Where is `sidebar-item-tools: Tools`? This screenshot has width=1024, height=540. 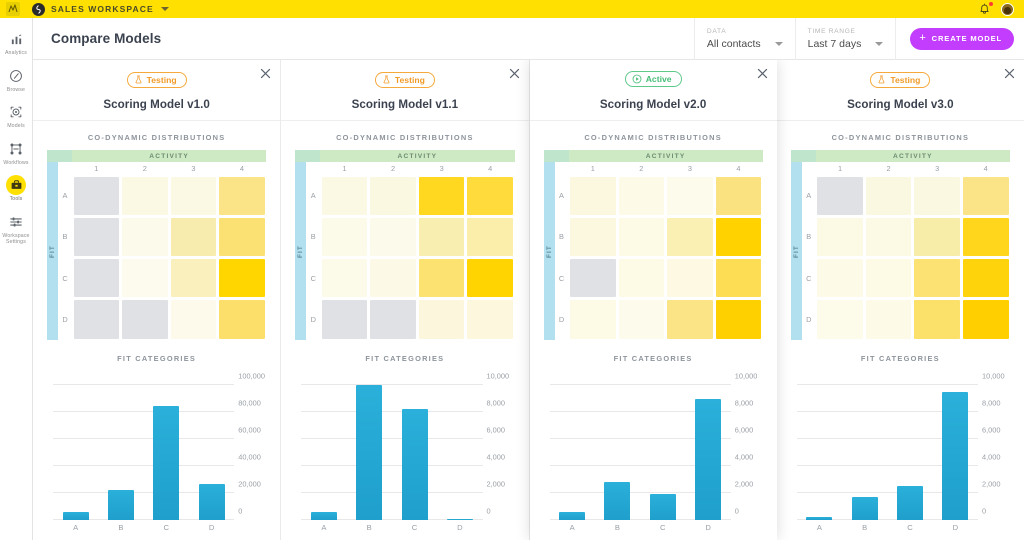 sidebar-item-tools: Tools is located at coordinates (16, 189).